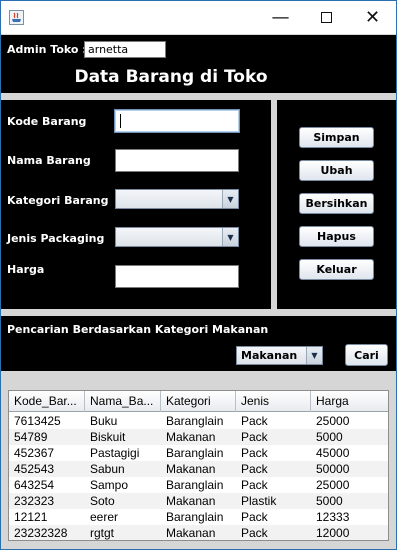 This screenshot has width=401, height=554. Describe the element at coordinates (107, 469) in the screenshot. I see `cell-nama: Sabun` at that location.